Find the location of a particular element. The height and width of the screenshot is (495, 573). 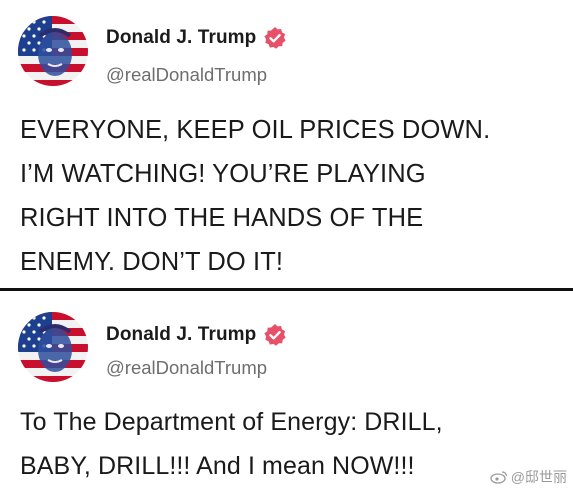

post-body-line: To The Department of Energy: DRILL, is located at coordinates (231, 422).